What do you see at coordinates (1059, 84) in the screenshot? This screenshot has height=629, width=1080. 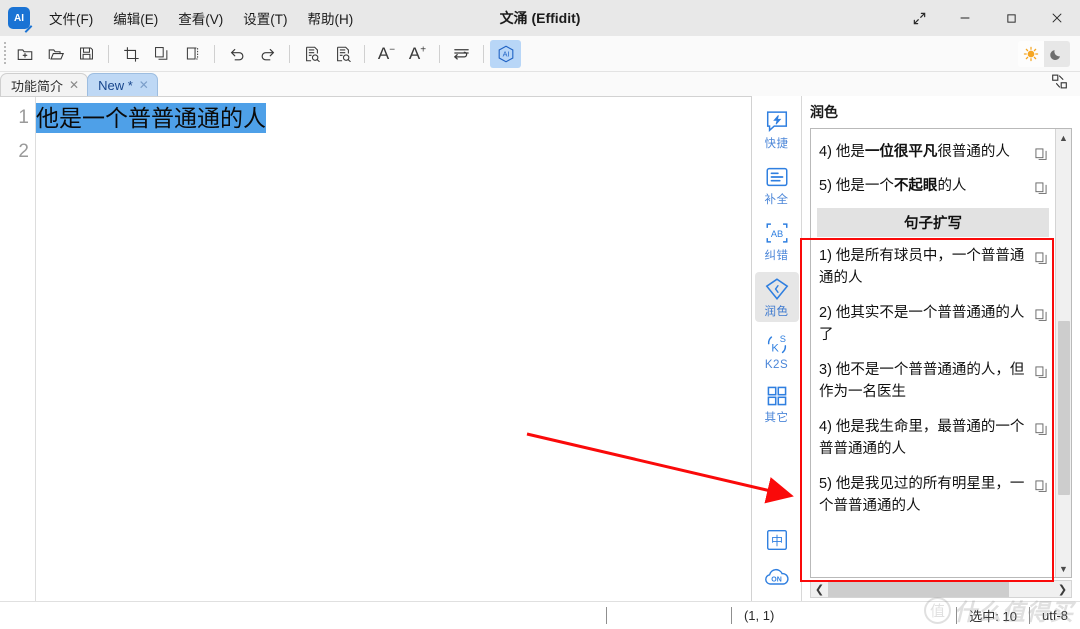 I see `split-view-icon` at bounding box center [1059, 84].